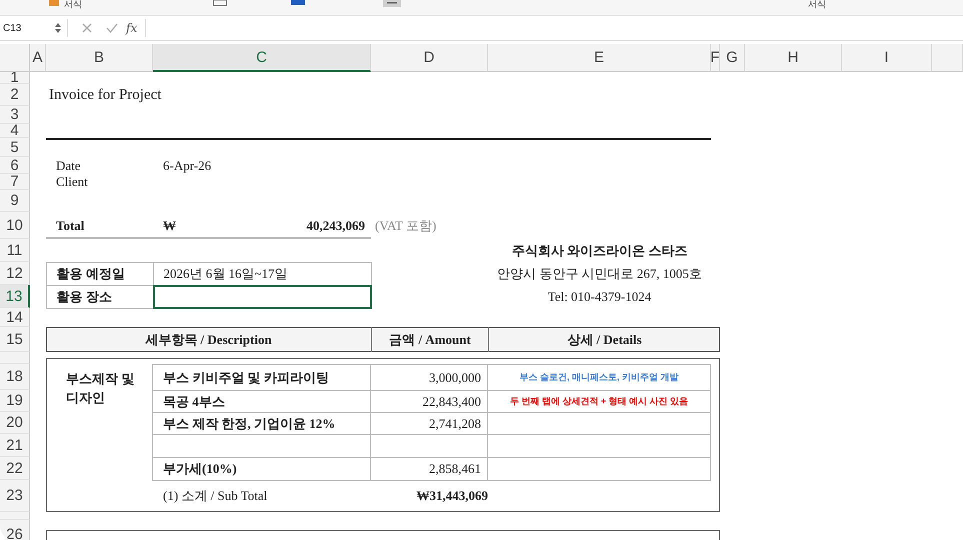 The height and width of the screenshot is (540, 963). I want to click on row-header: 22, so click(15, 468).